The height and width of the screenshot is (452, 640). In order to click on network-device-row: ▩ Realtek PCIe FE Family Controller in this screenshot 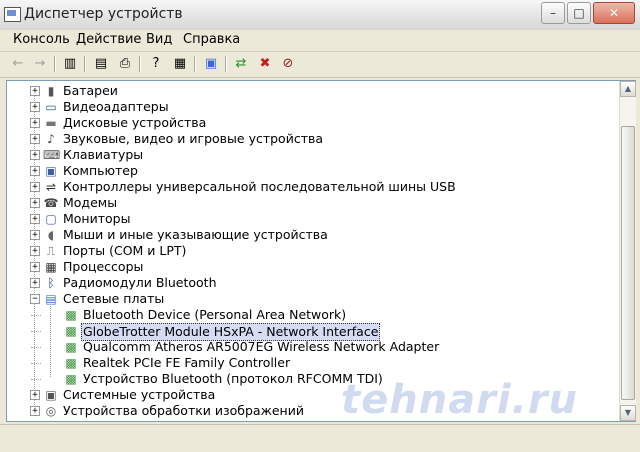, I will do `click(313, 363)`.